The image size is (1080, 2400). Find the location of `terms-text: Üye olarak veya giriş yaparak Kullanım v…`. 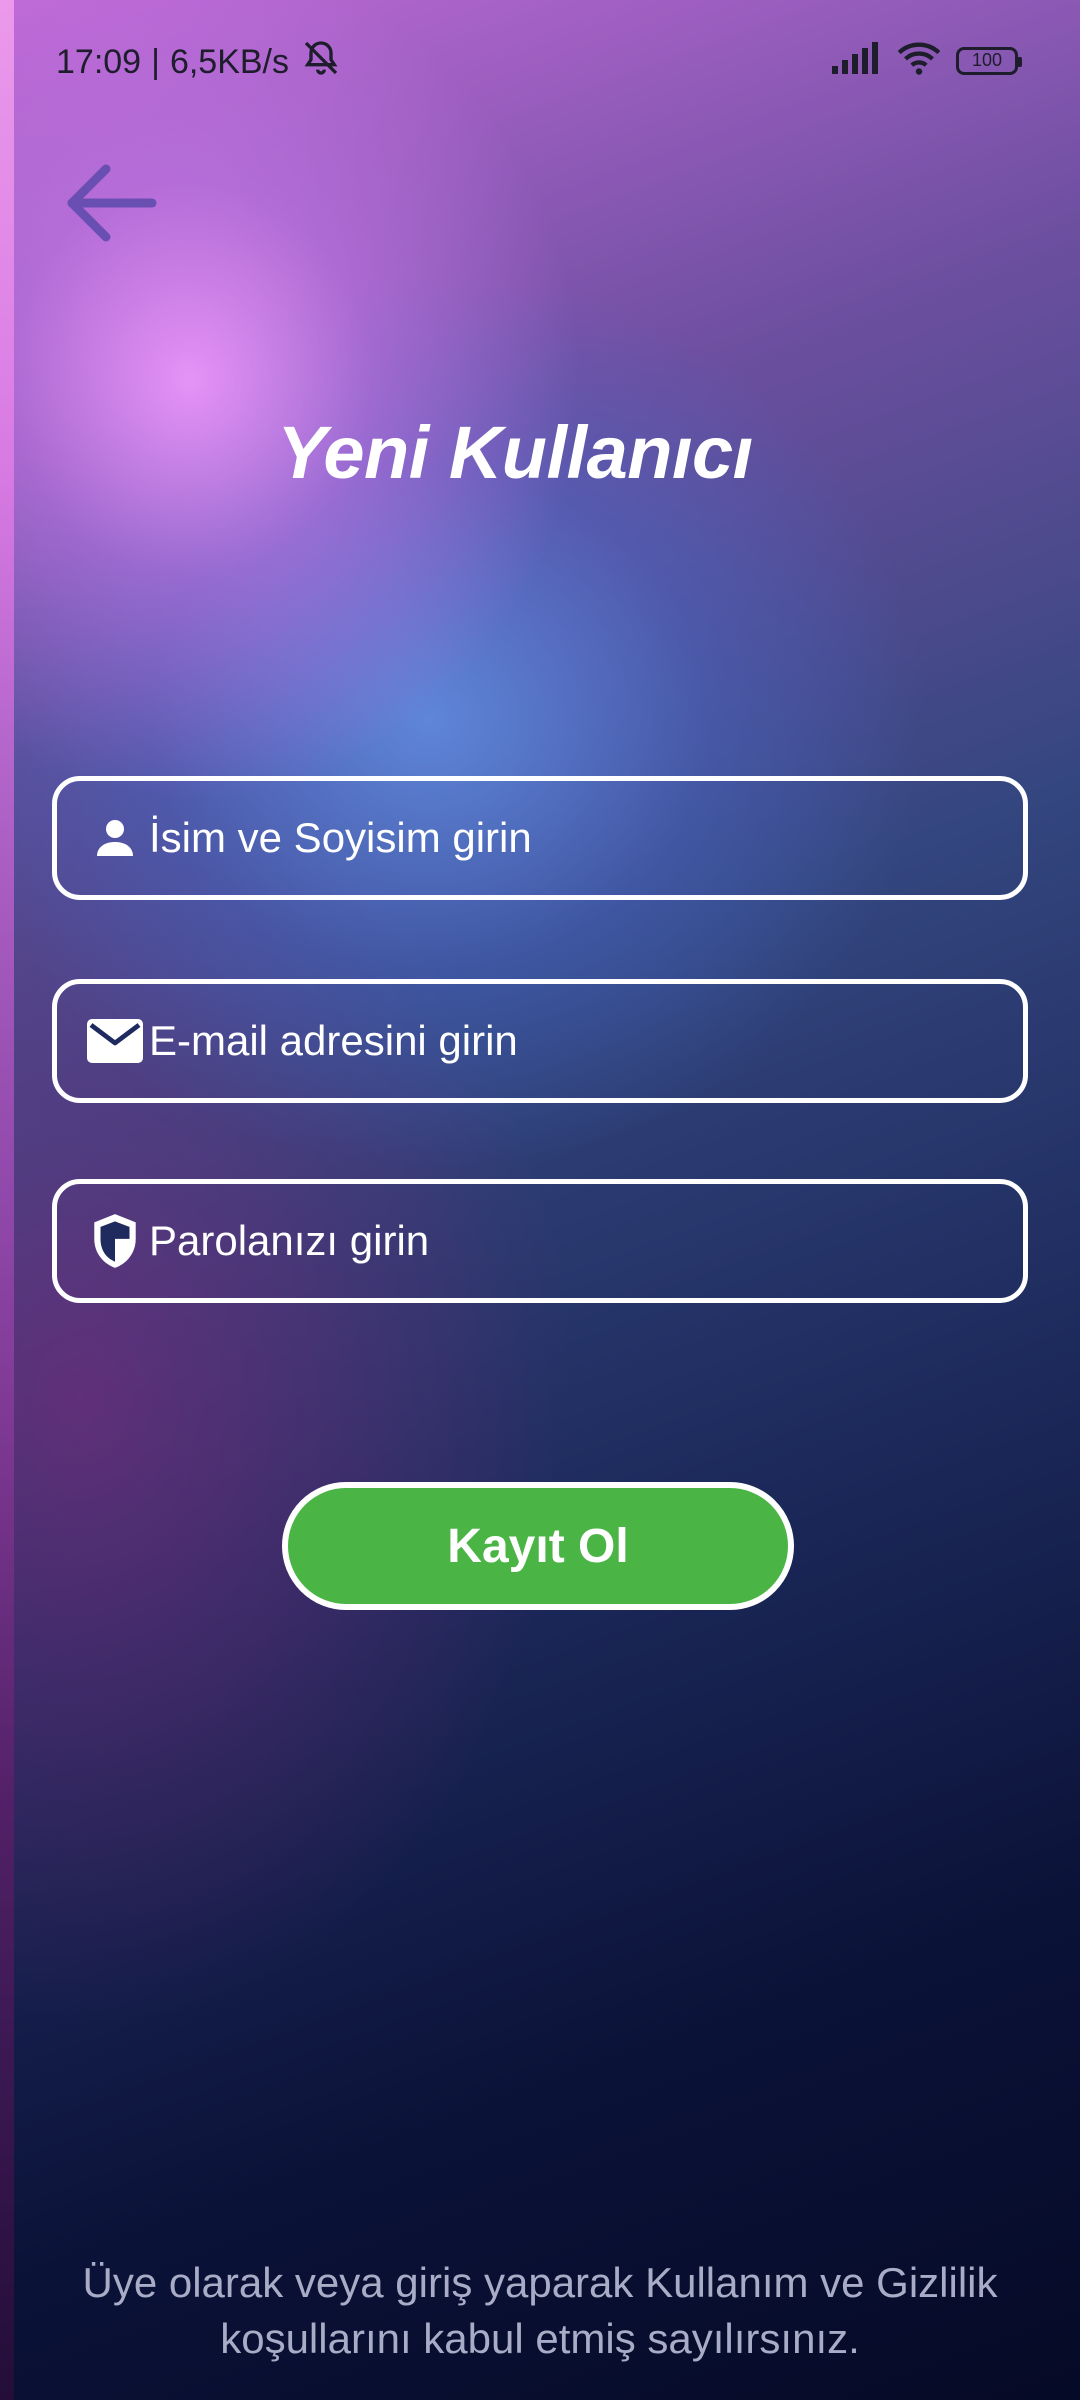

terms-text: Üye olarak veya giriş yaparak Kullanım v… is located at coordinates (540, 2311).